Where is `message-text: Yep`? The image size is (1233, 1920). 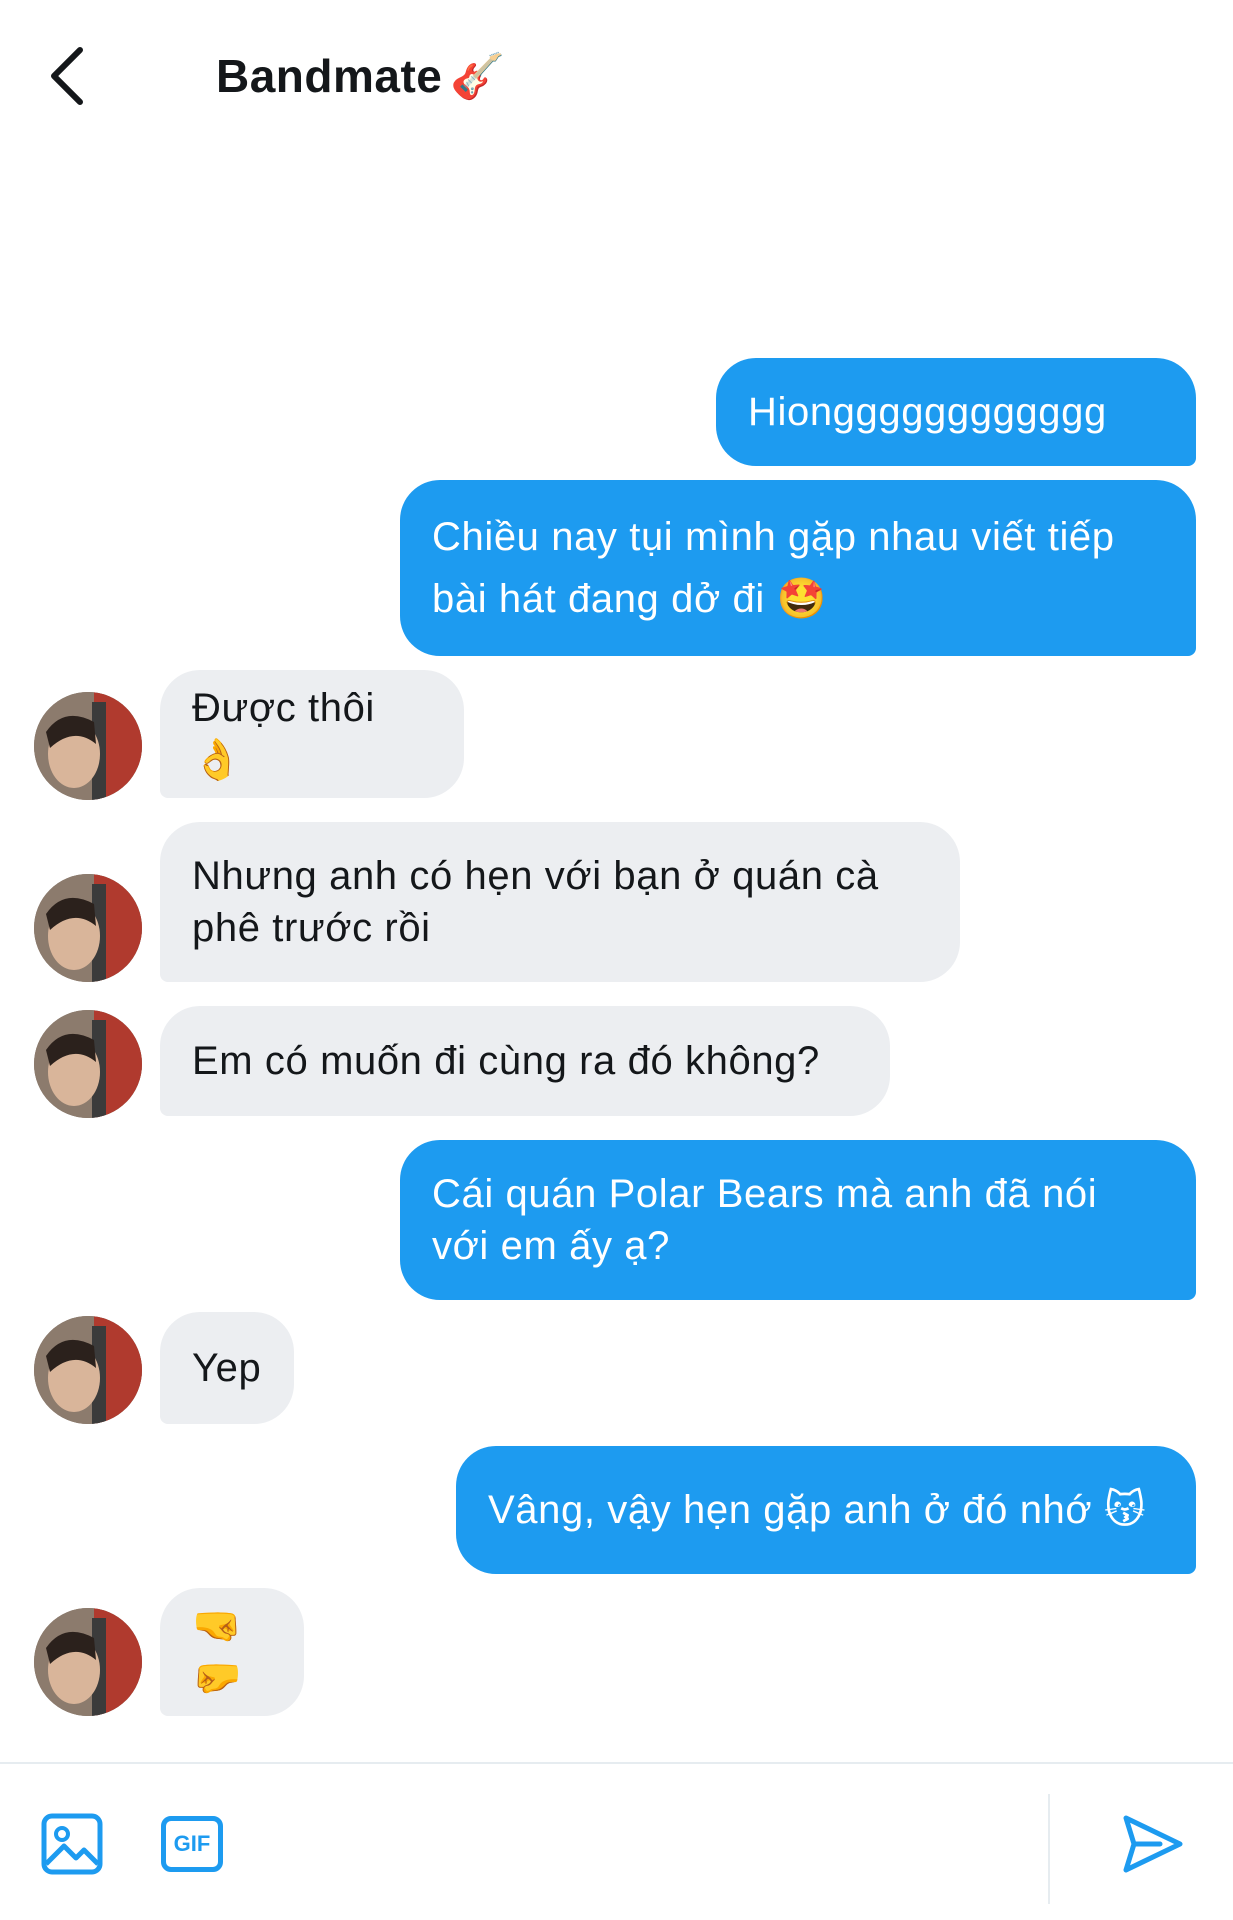 message-text: Yep is located at coordinates (227, 1368).